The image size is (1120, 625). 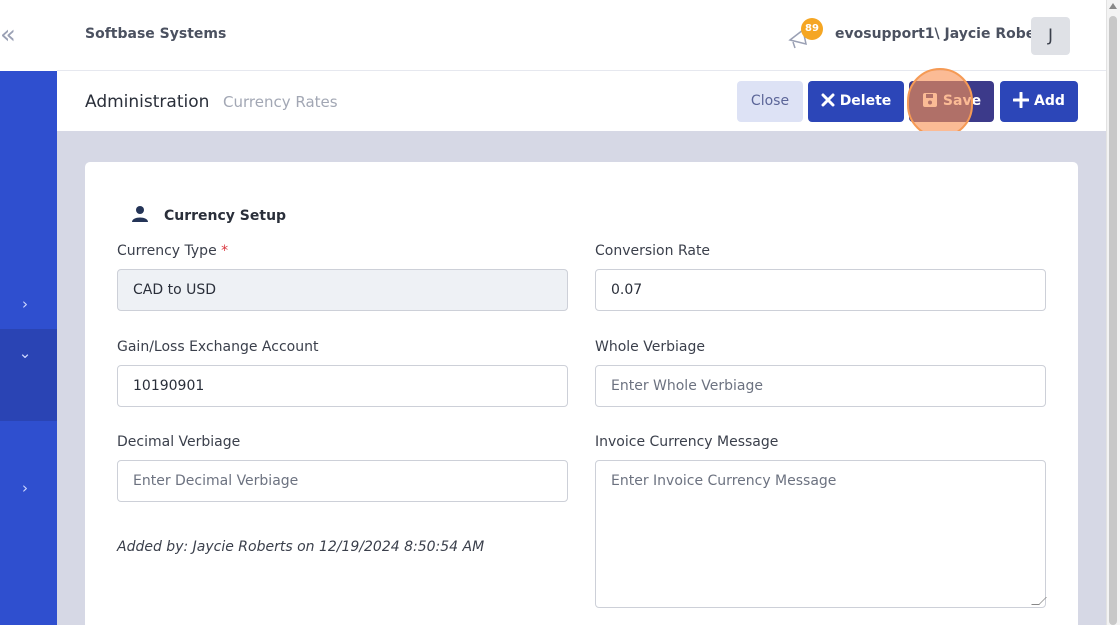 I want to click on decimal-verbiage-input: Enter Decimal Verbiage, so click(x=342, y=481).